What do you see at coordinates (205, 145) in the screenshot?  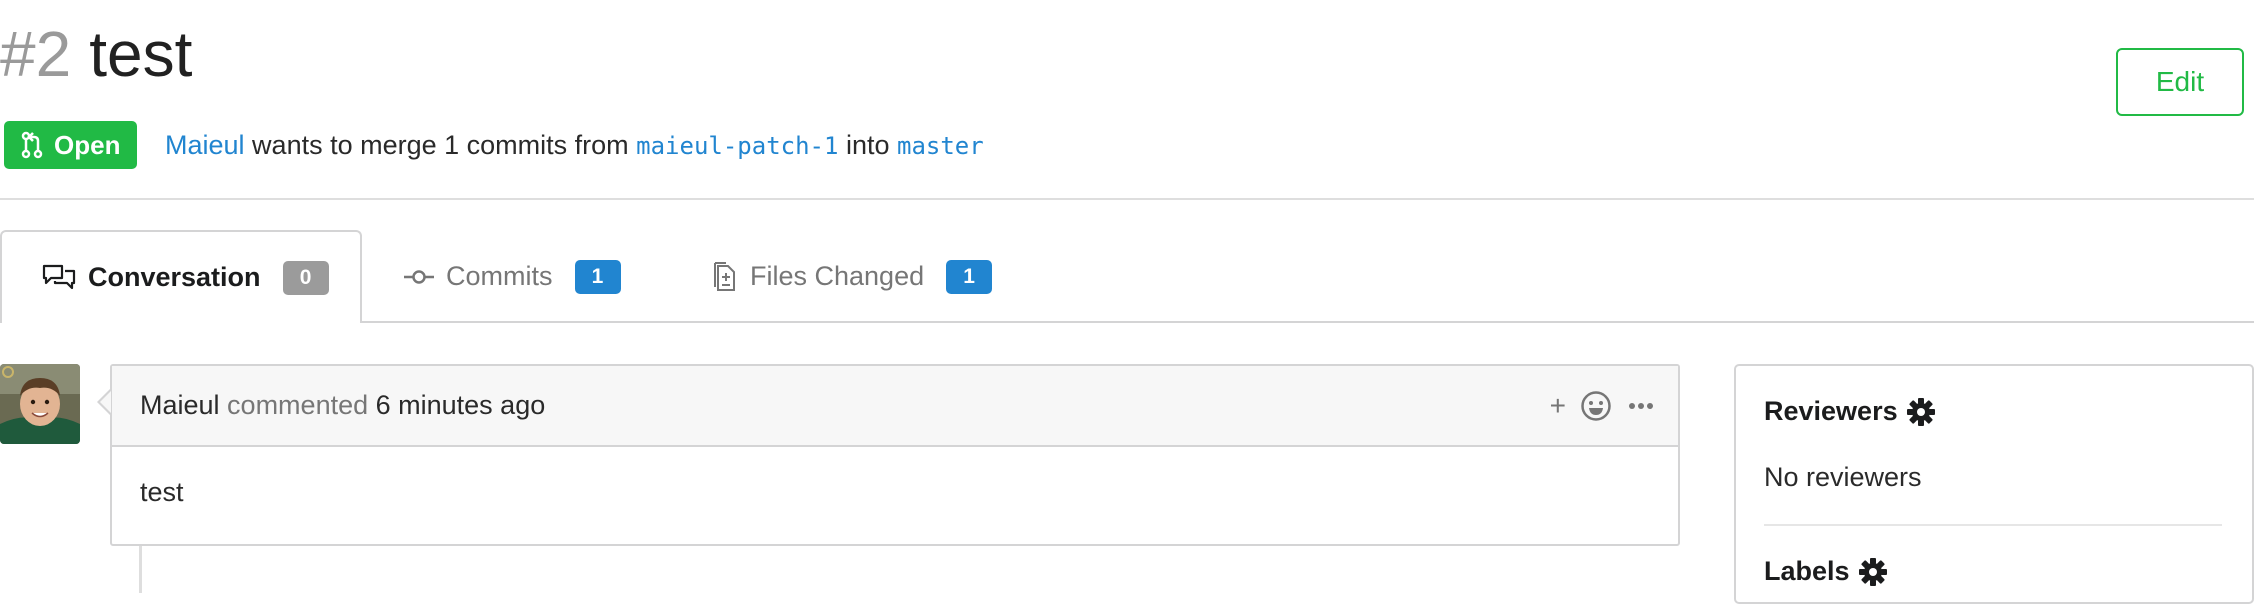 I see `author-link: Maieul` at bounding box center [205, 145].